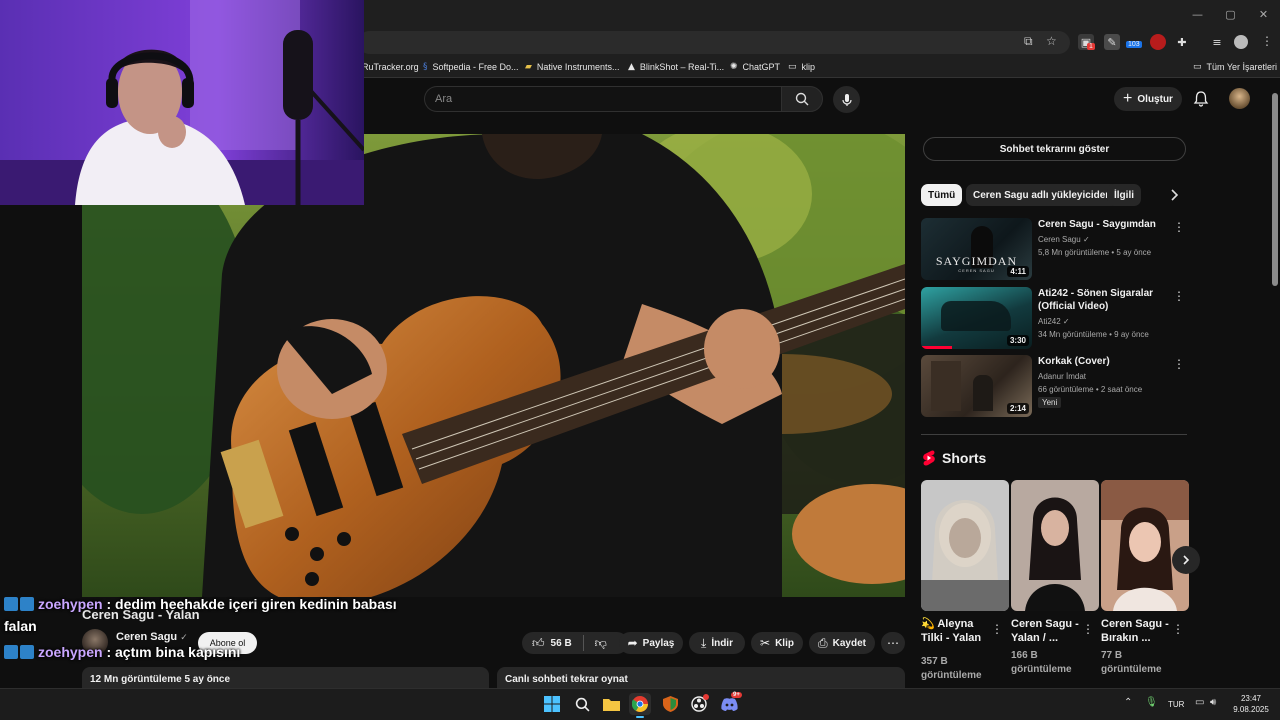 This screenshot has height=720, width=1280. What do you see at coordinates (1064, 239) in the screenshot?
I see `recommendation-channel: Ceren Sagu ✓` at bounding box center [1064, 239].